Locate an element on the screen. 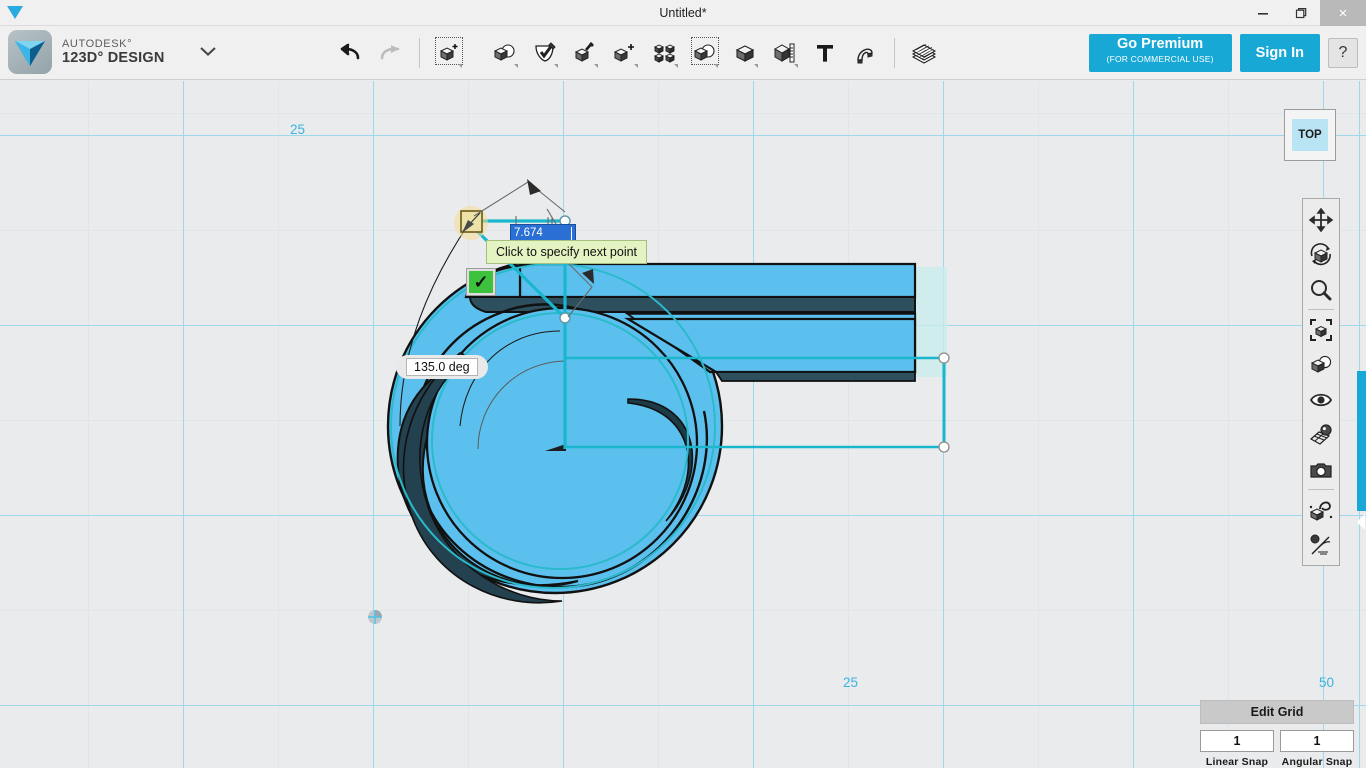 The width and height of the screenshot is (1366, 768). toolbar-item-combine is located at coordinates (745, 53).